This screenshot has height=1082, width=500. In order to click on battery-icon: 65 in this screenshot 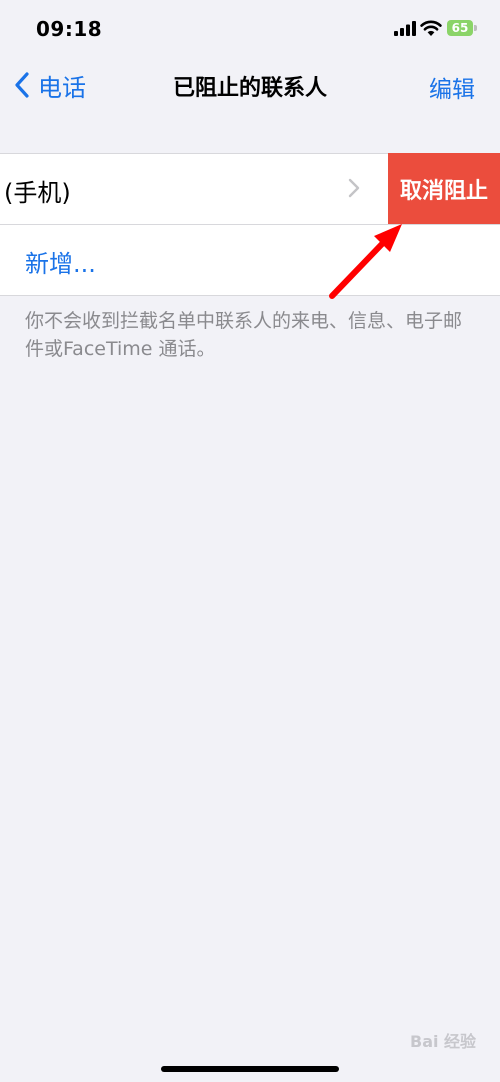, I will do `click(462, 29)`.